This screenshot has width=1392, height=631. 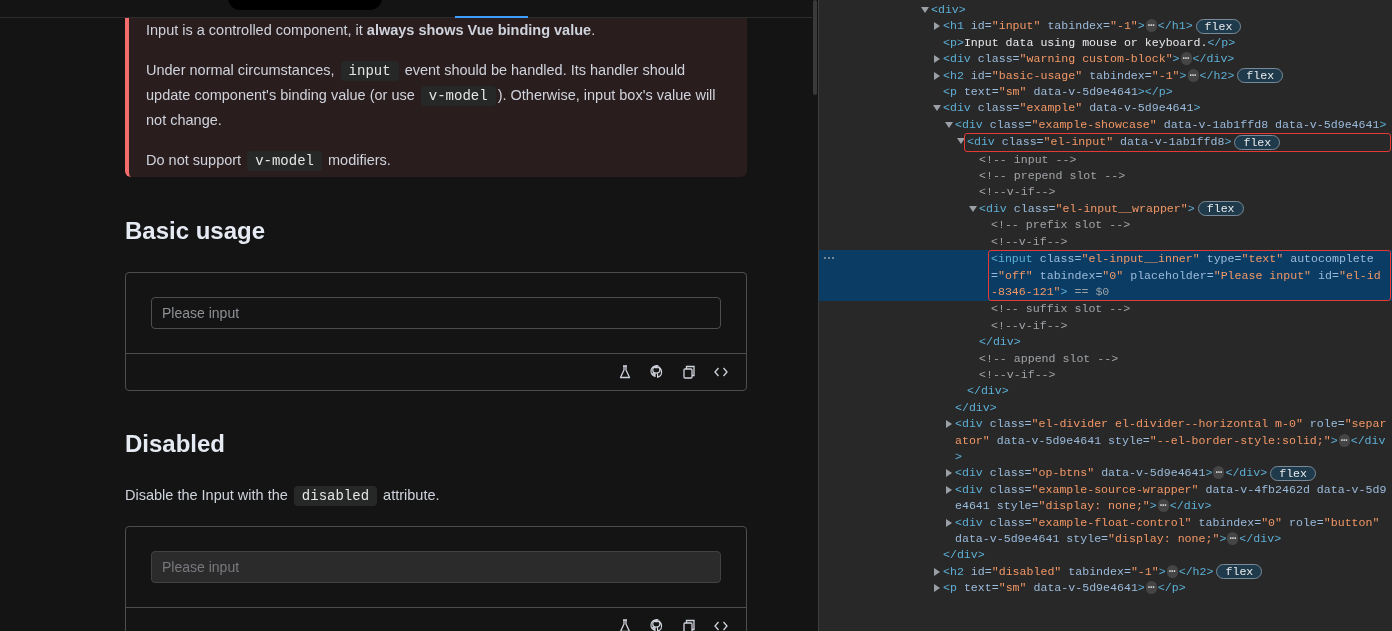 What do you see at coordinates (436, 313) in the screenshot?
I see `text-input: Please input` at bounding box center [436, 313].